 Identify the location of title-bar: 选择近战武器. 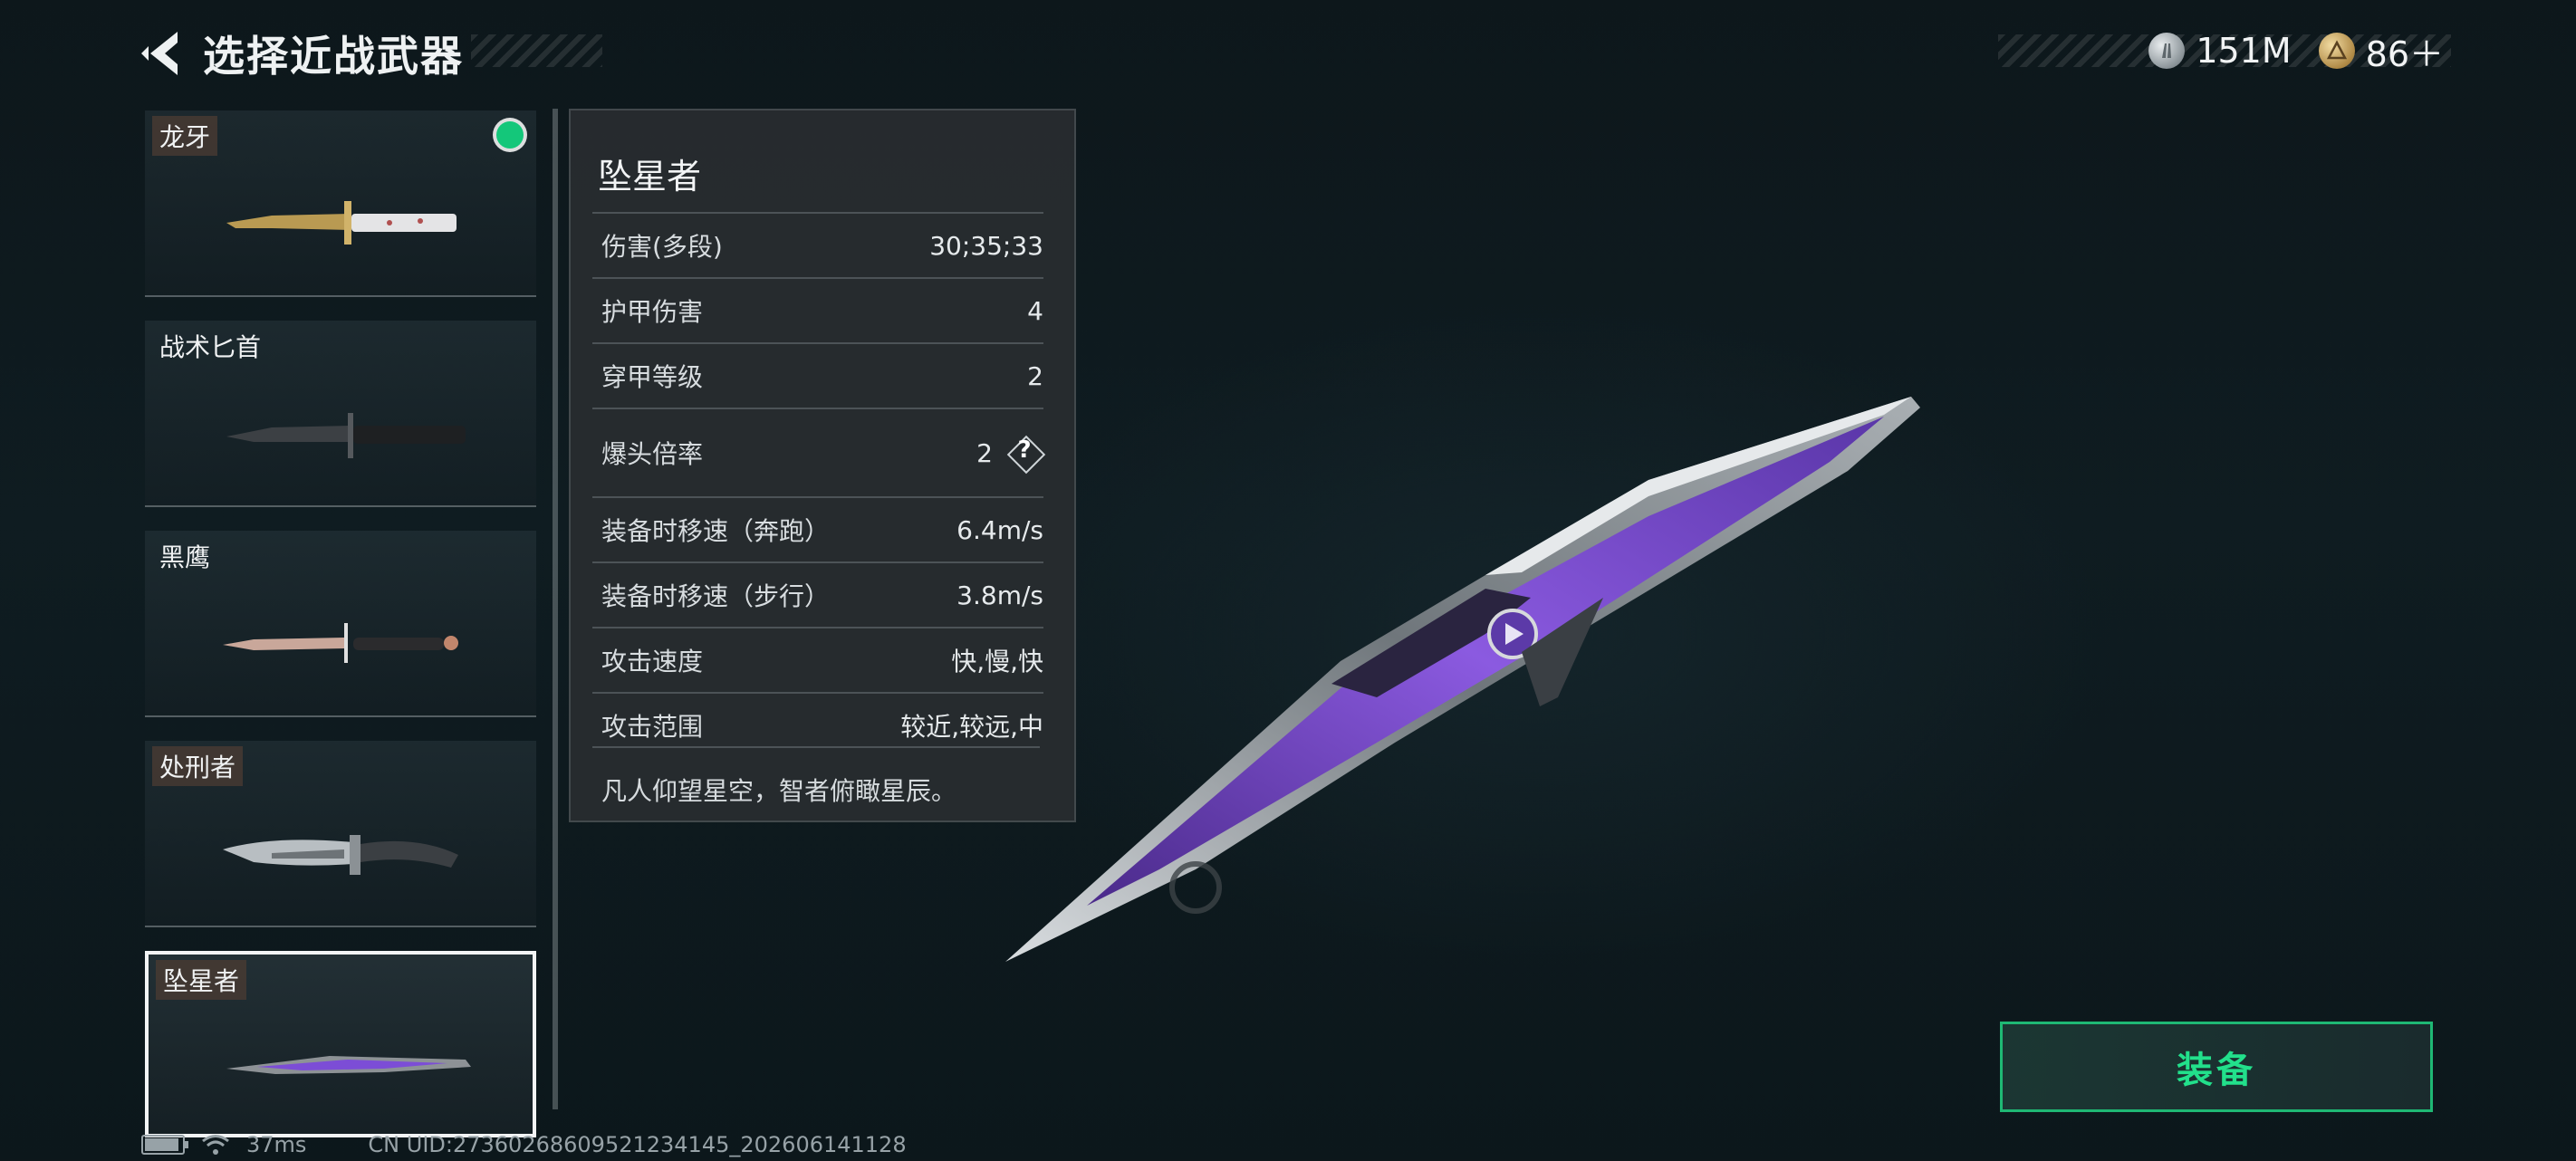
(300, 53).